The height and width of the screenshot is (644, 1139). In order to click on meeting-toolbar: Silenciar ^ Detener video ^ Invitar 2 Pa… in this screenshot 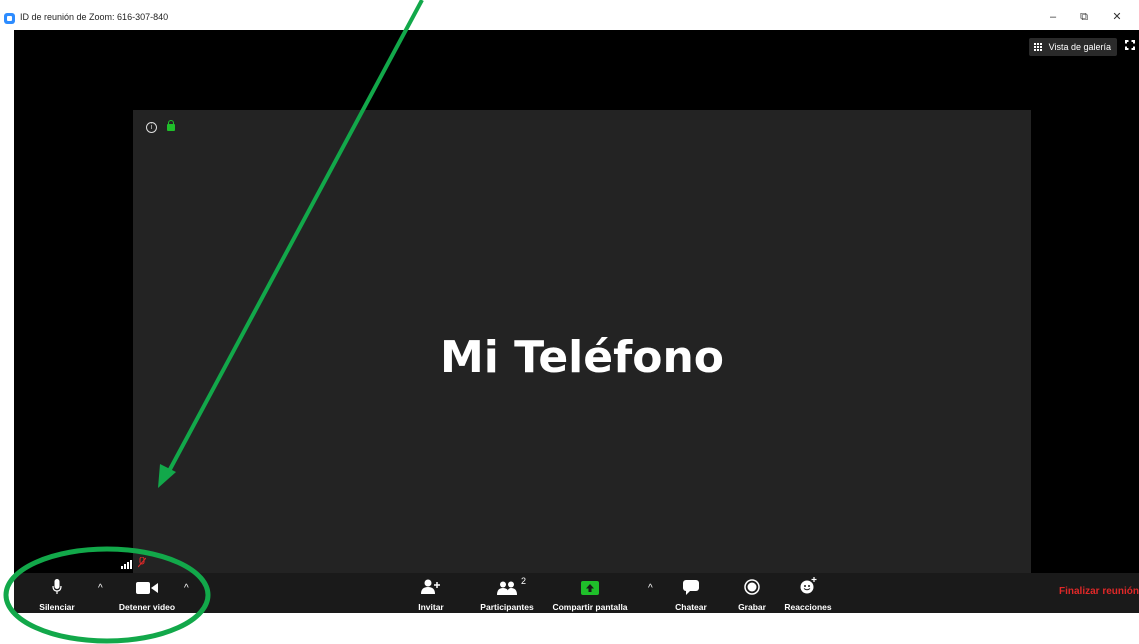, I will do `click(576, 593)`.